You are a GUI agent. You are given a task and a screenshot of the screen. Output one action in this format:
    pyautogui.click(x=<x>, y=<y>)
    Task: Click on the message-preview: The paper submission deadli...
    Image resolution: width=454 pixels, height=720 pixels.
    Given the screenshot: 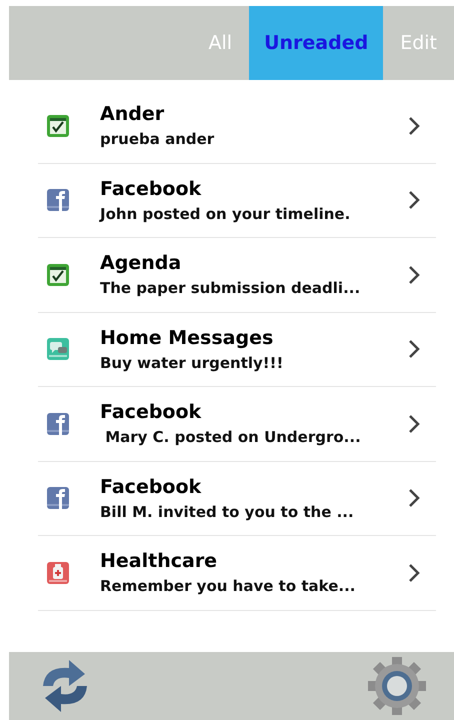 What is the action you would take?
    pyautogui.click(x=231, y=288)
    